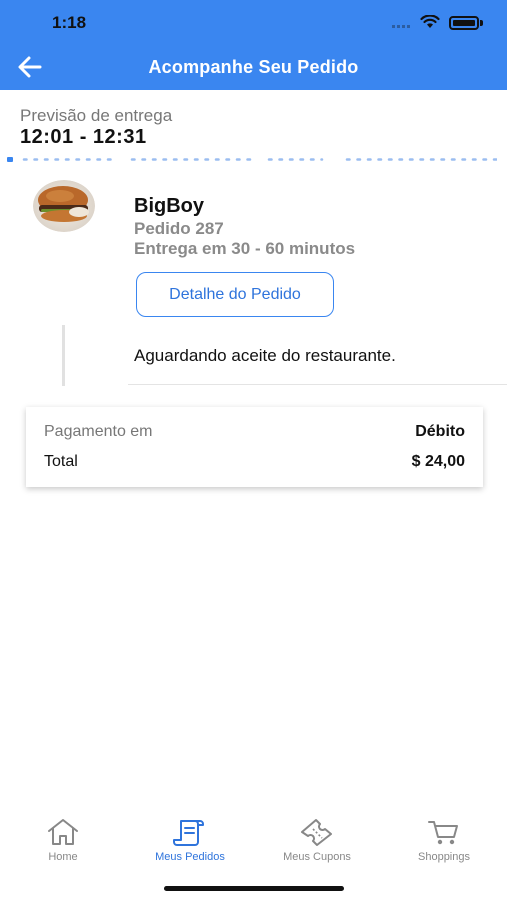 The height and width of the screenshot is (900, 507). Describe the element at coordinates (438, 461) in the screenshot. I see `total-value: $ 24,00` at that location.